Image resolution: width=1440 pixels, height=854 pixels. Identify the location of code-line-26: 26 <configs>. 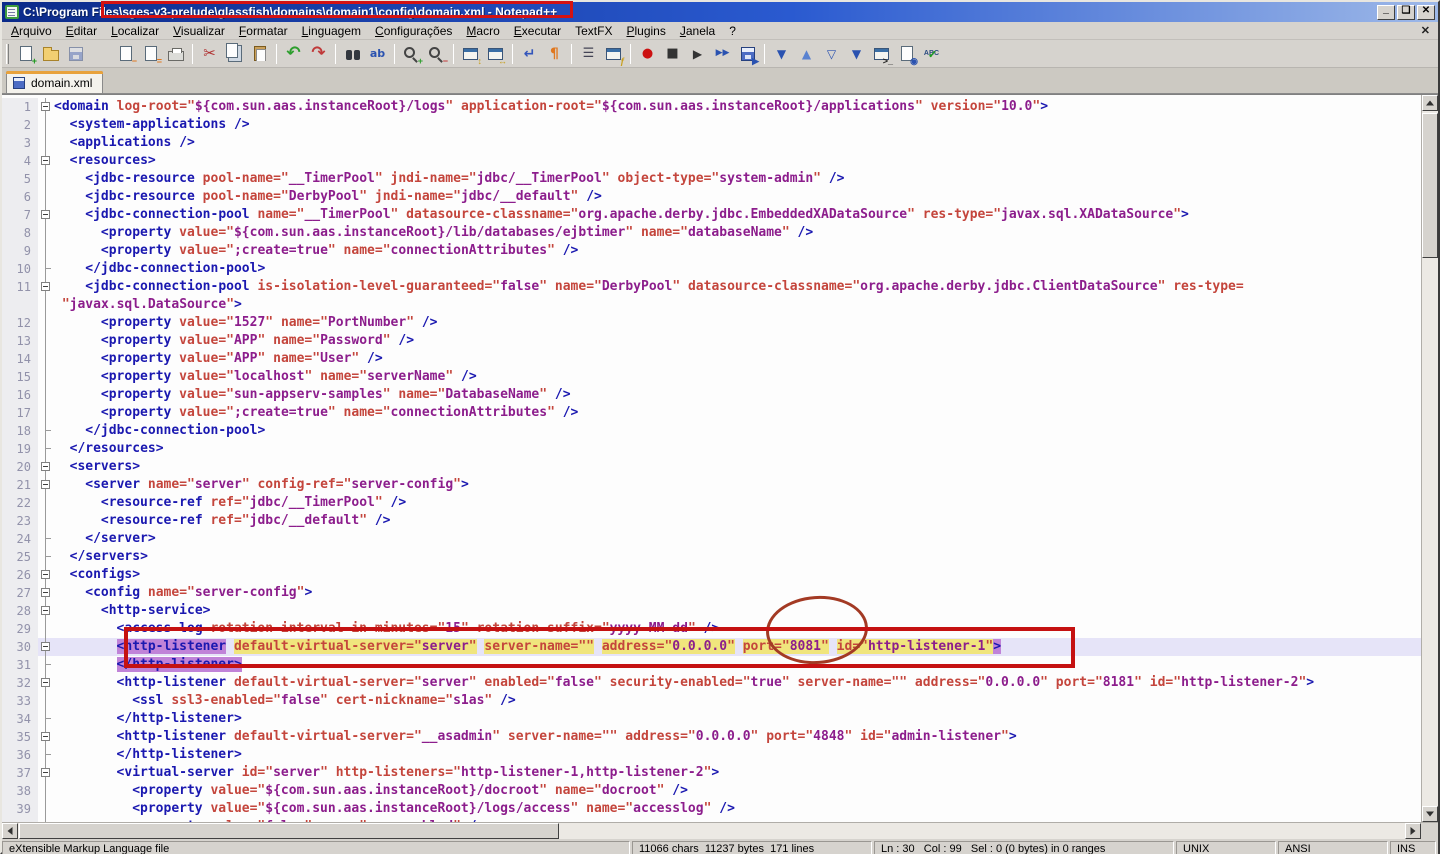
(711, 575).